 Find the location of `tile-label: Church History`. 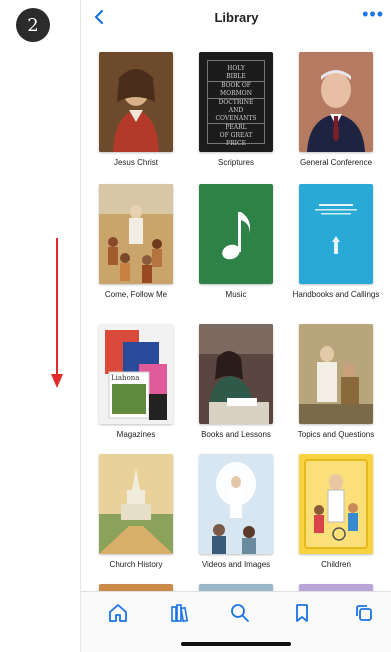

tile-label: Church History is located at coordinates (136, 564).